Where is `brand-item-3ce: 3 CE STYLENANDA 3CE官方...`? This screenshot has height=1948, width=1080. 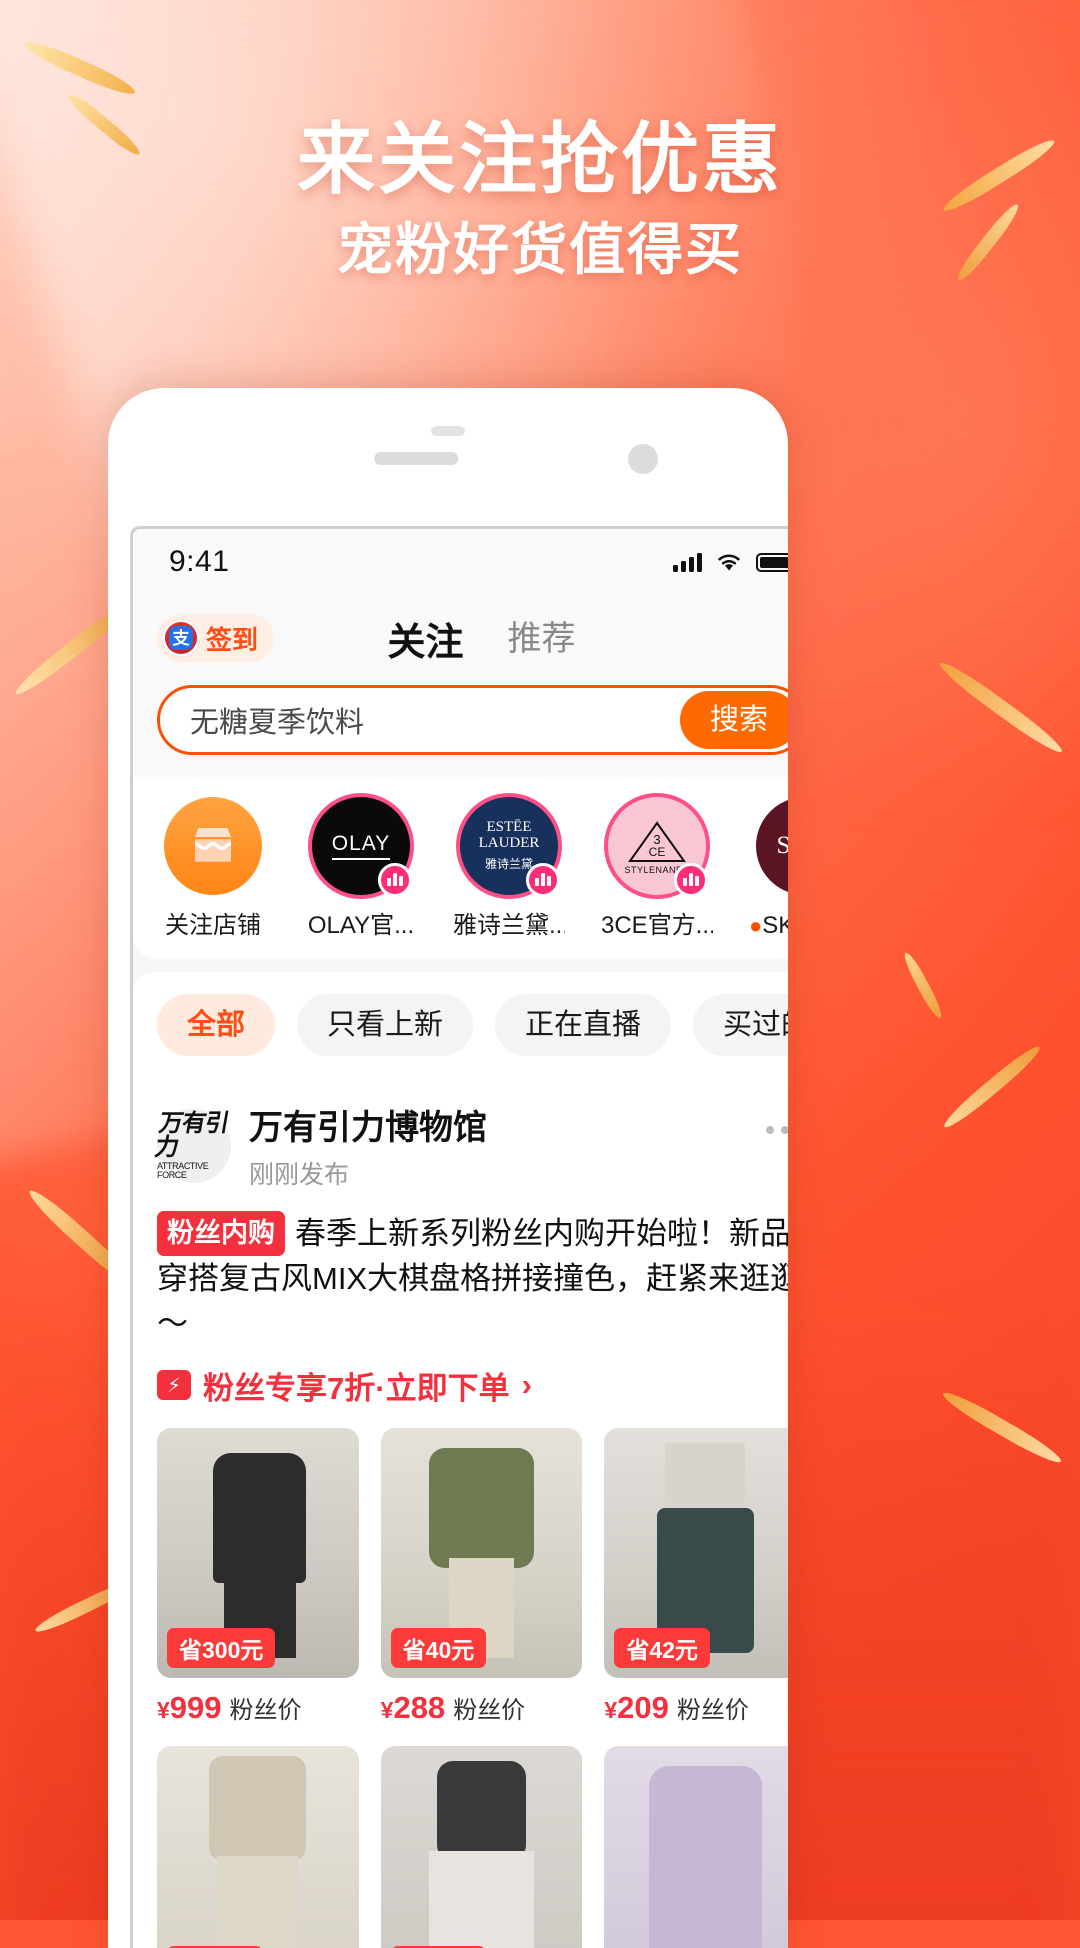 brand-item-3ce: 3 CE STYLENANDA 3CE官方... is located at coordinates (657, 868).